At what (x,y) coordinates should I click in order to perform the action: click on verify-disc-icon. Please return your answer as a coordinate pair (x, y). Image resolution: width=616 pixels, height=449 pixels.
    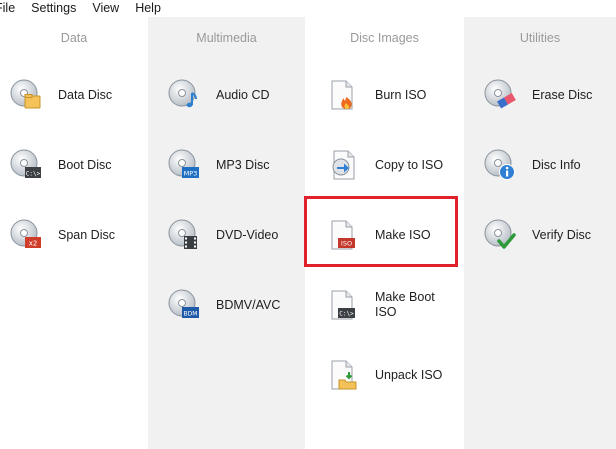
    Looking at the image, I should click on (500, 235).